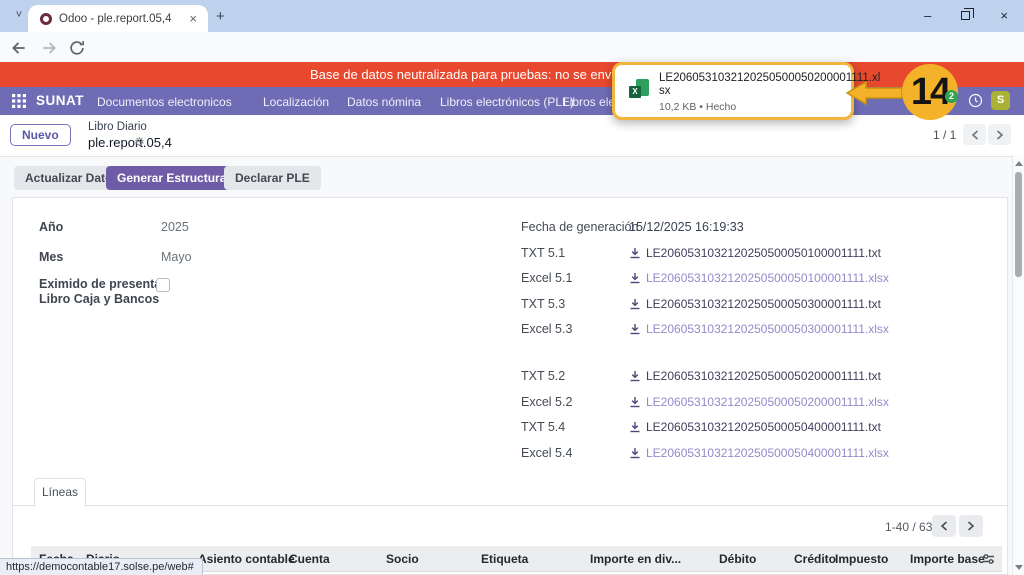 Image resolution: width=1024 pixels, height=575 pixels. What do you see at coordinates (139, 142) in the screenshot?
I see `record-settings-gear-icon: ⚙` at bounding box center [139, 142].